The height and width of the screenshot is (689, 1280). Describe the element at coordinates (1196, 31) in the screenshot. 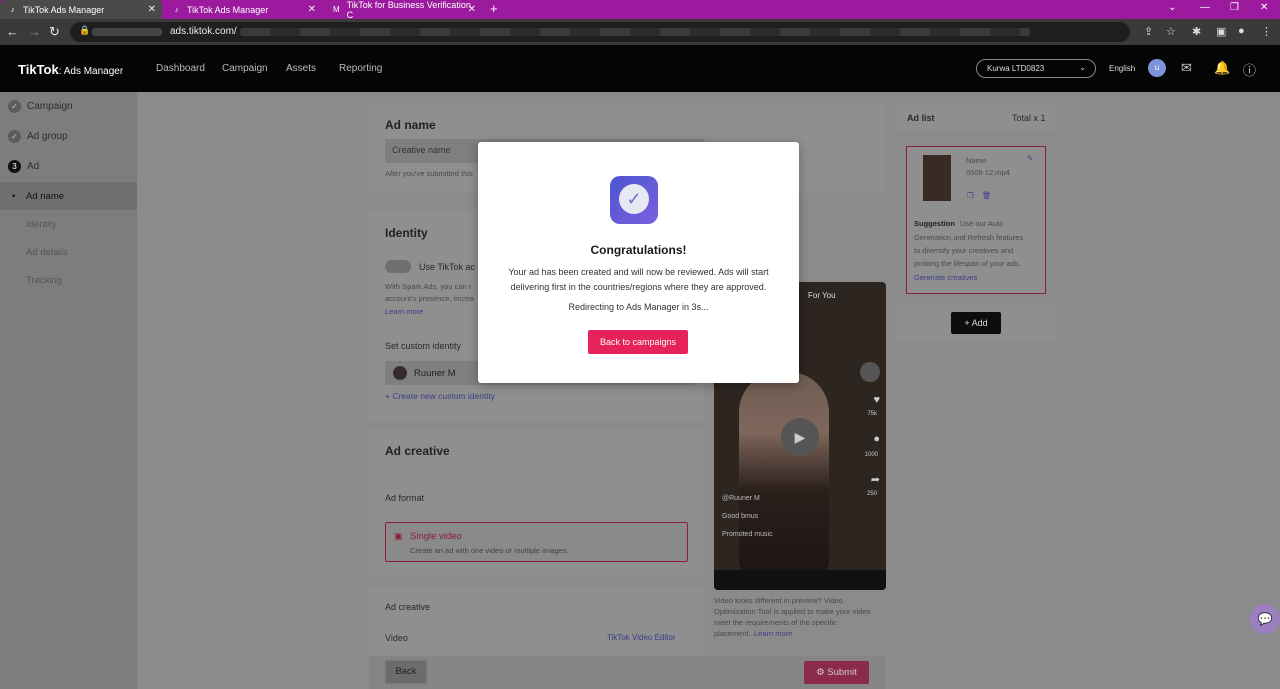

I see `extensions-icon: ✱` at that location.